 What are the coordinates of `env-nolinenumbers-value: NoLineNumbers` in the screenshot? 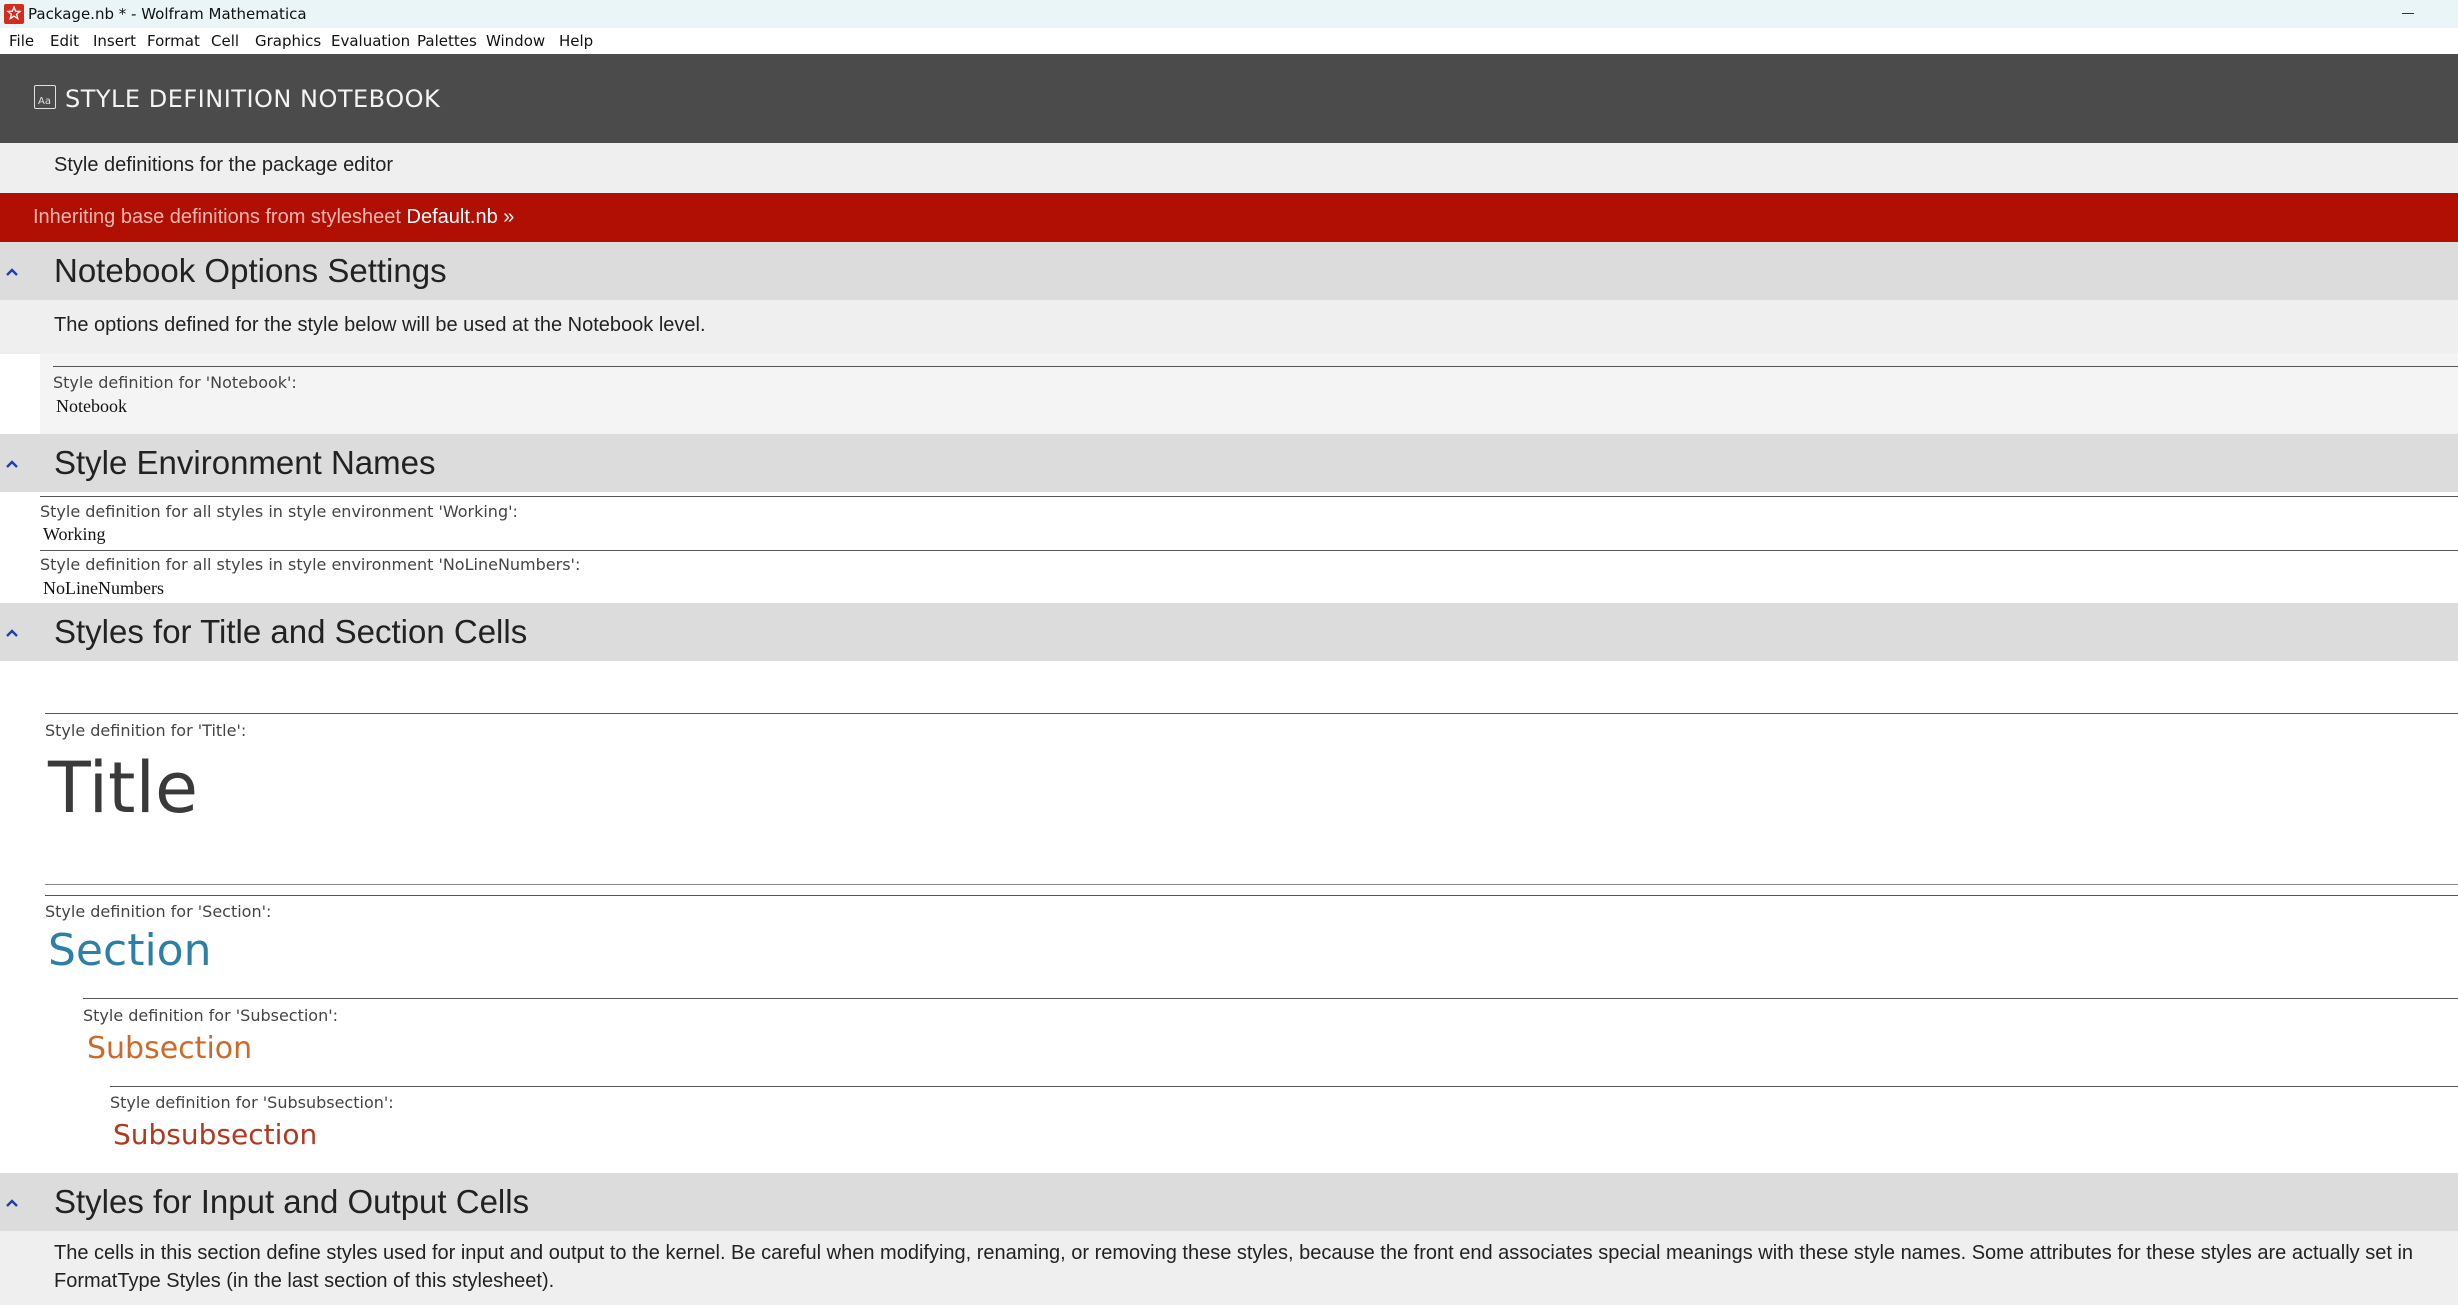 It's located at (103, 588).